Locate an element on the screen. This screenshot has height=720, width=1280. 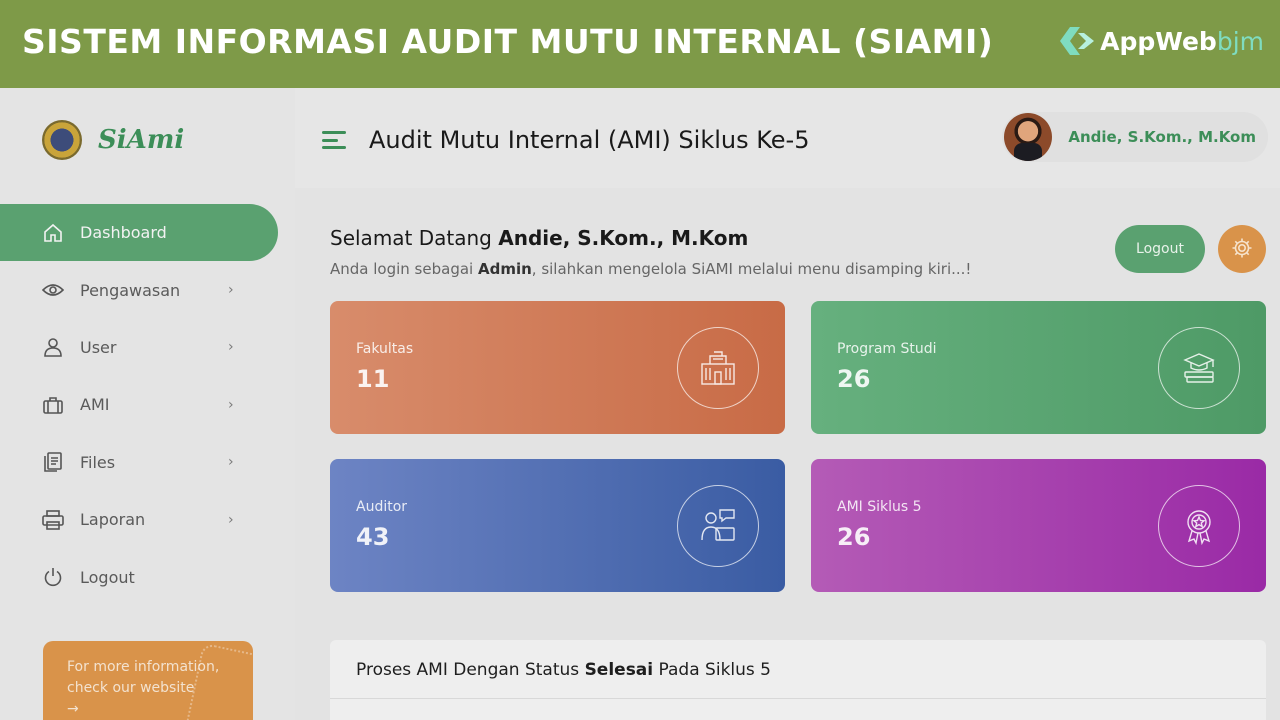
promo-decoration is located at coordinates (218, 681).